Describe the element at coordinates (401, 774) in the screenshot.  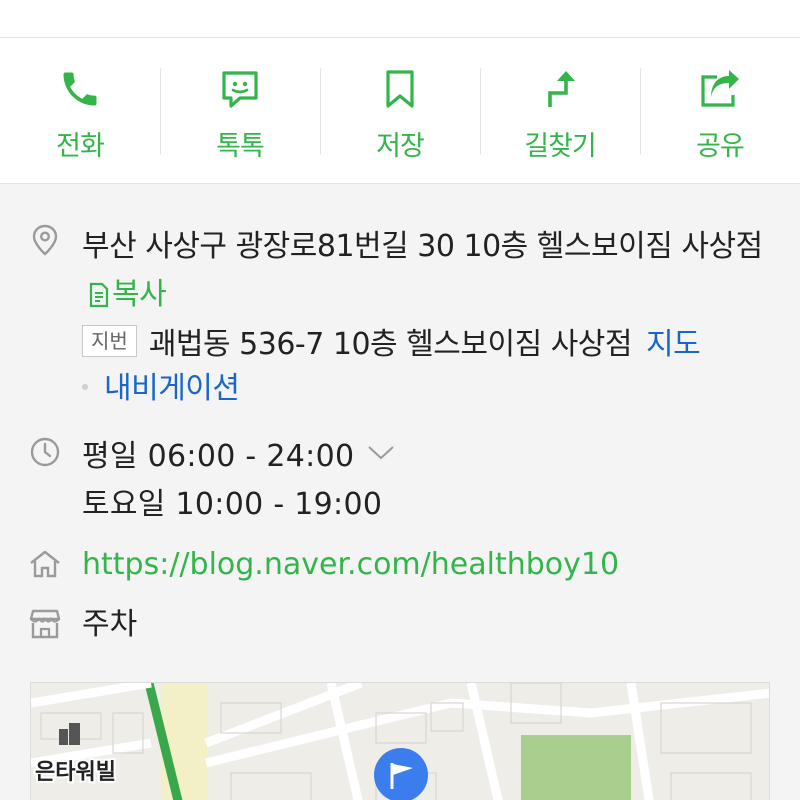
I see `location-flag-marker-icon` at that location.